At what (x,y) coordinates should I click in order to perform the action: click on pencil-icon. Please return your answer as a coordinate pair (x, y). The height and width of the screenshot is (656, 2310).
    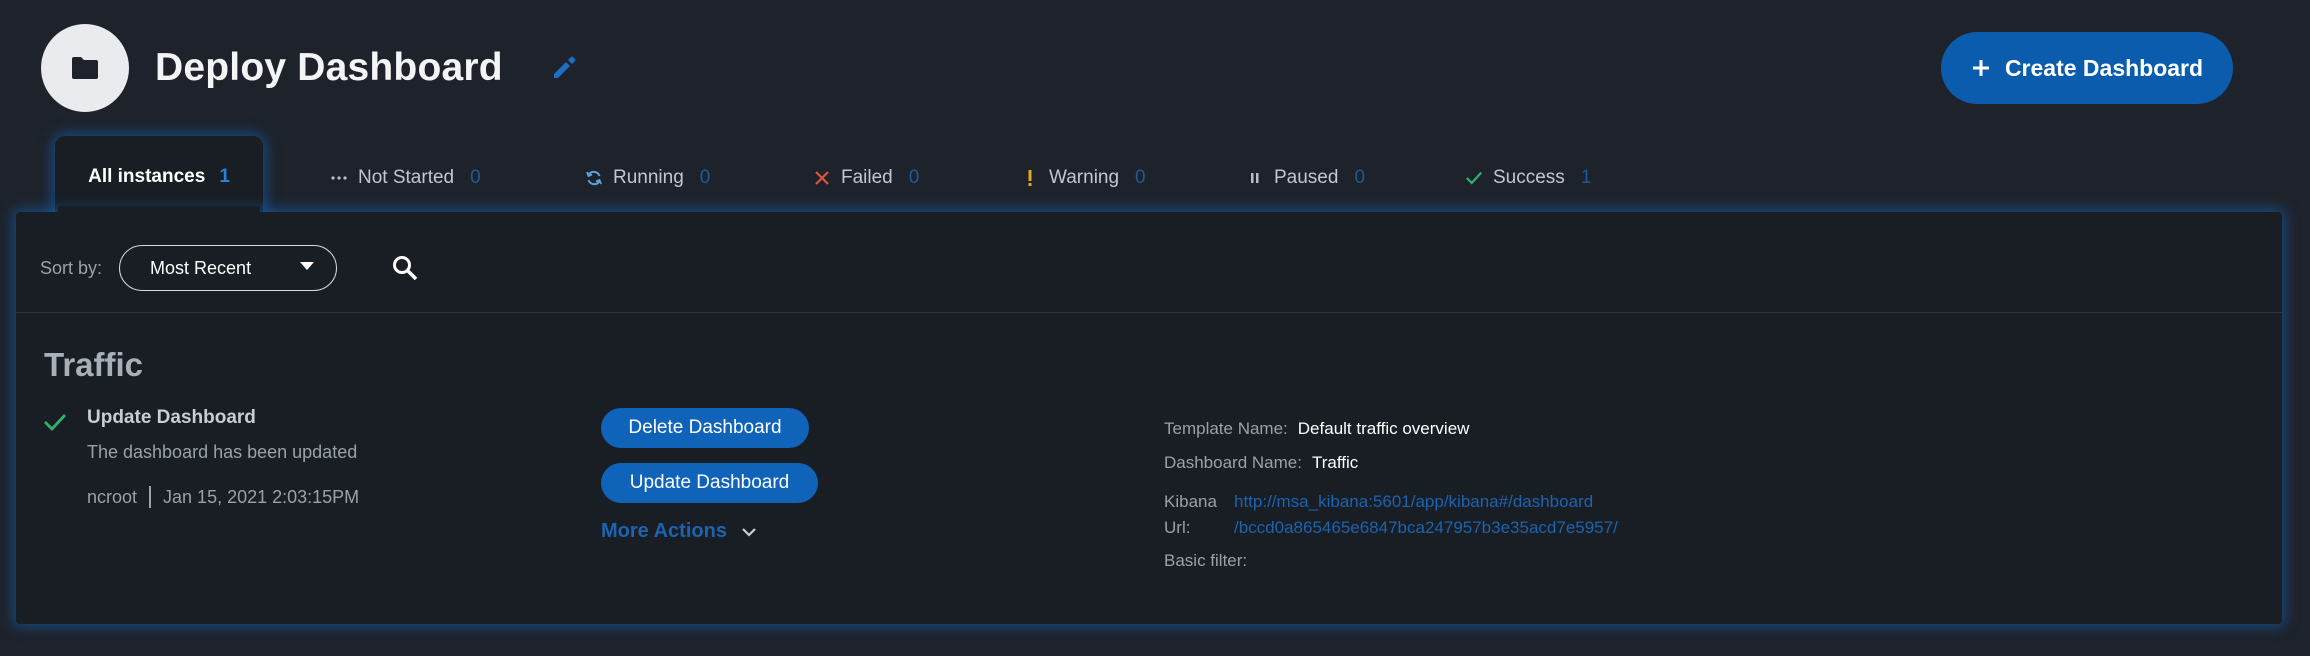
    Looking at the image, I should click on (564, 67).